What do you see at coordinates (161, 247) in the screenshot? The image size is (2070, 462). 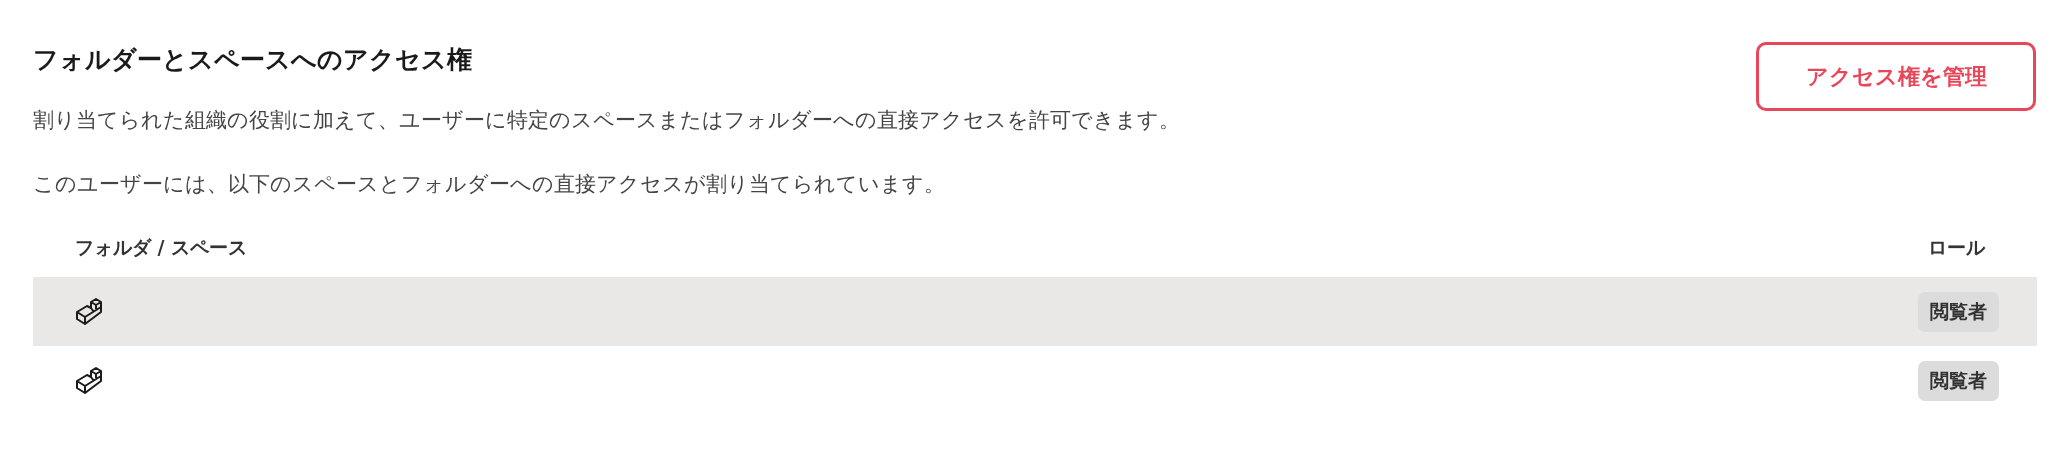 I see `column-header: フォルダ / スペース` at bounding box center [161, 247].